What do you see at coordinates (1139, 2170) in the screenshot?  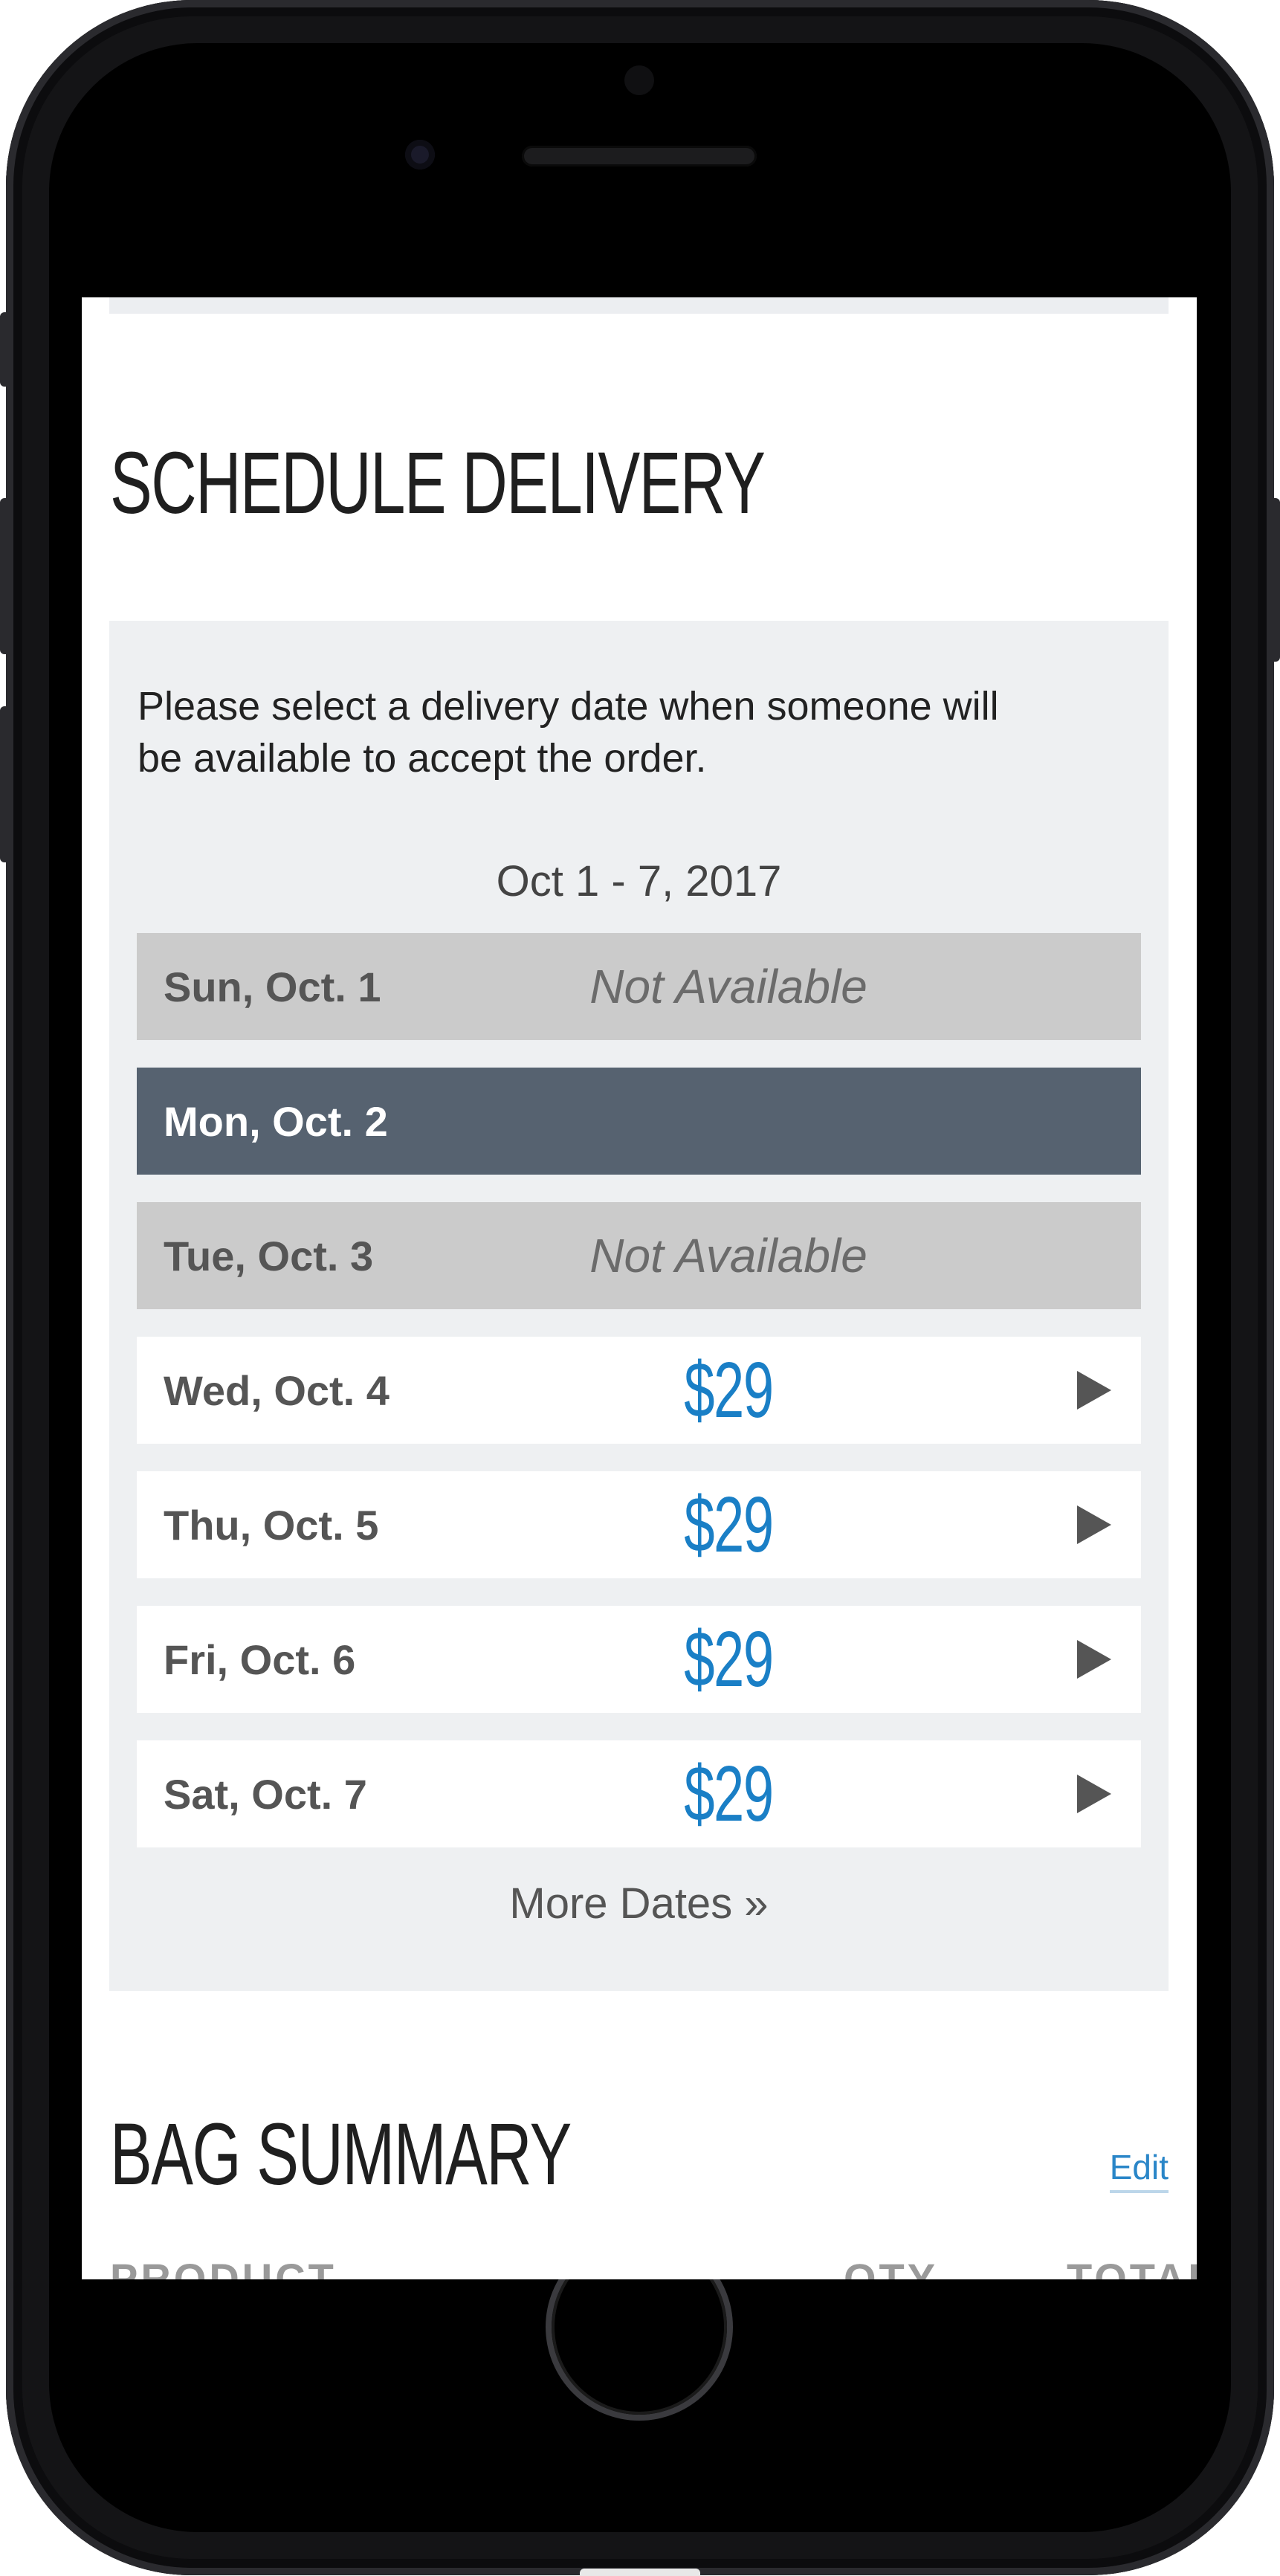 I see `edit-bag-link: Edit` at bounding box center [1139, 2170].